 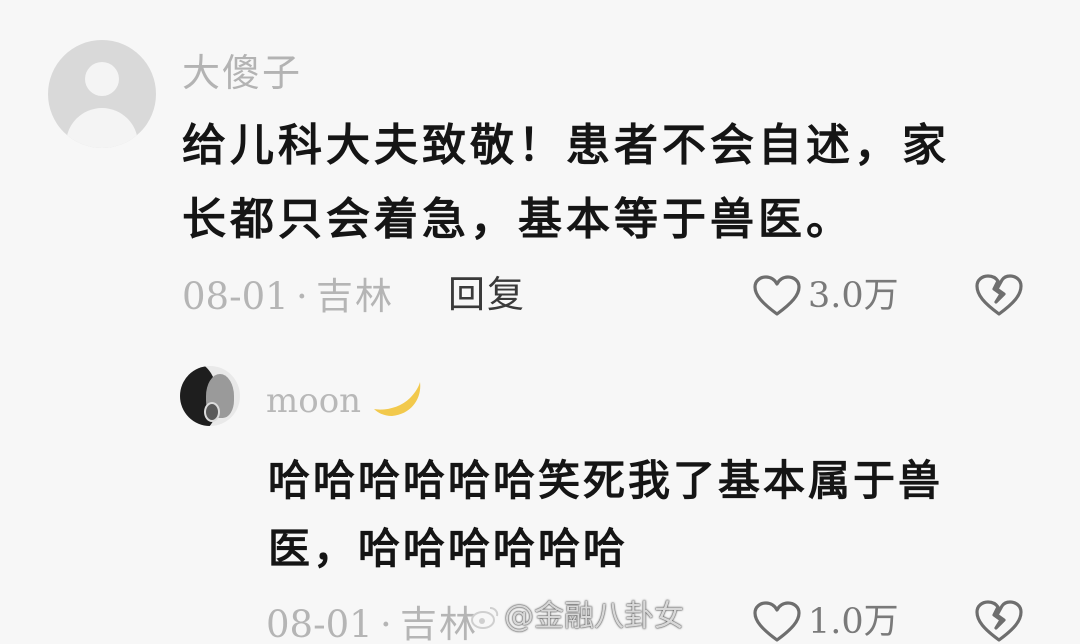 I want to click on reply-like-count: 1.0万, so click(x=853, y=621).